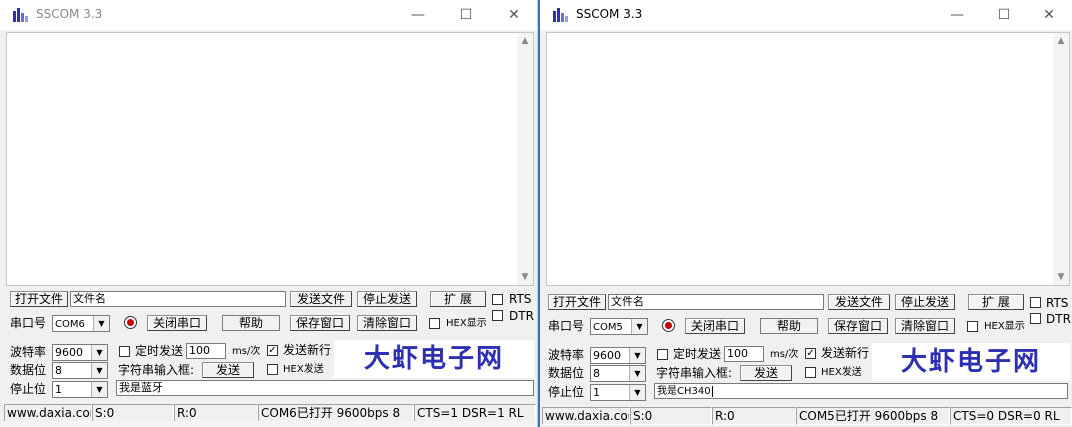 The width and height of the screenshot is (1072, 427). What do you see at coordinates (336, 413) in the screenshot?
I see `status-port-state: COM6已打开 9600bps 8` at bounding box center [336, 413].